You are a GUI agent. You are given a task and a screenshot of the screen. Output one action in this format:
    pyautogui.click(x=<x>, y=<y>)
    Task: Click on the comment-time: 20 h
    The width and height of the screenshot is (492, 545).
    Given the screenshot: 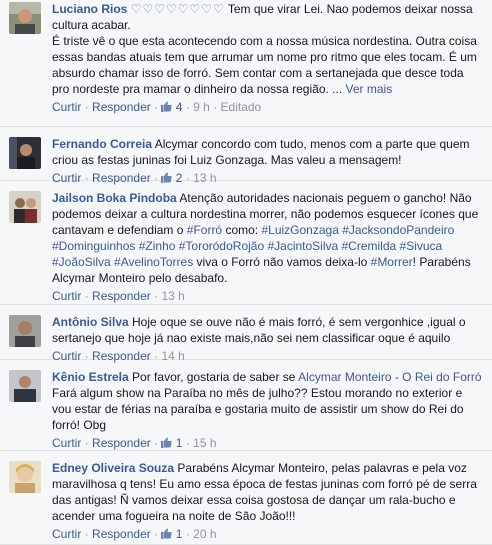 What is the action you would take?
    pyautogui.click(x=204, y=534)
    